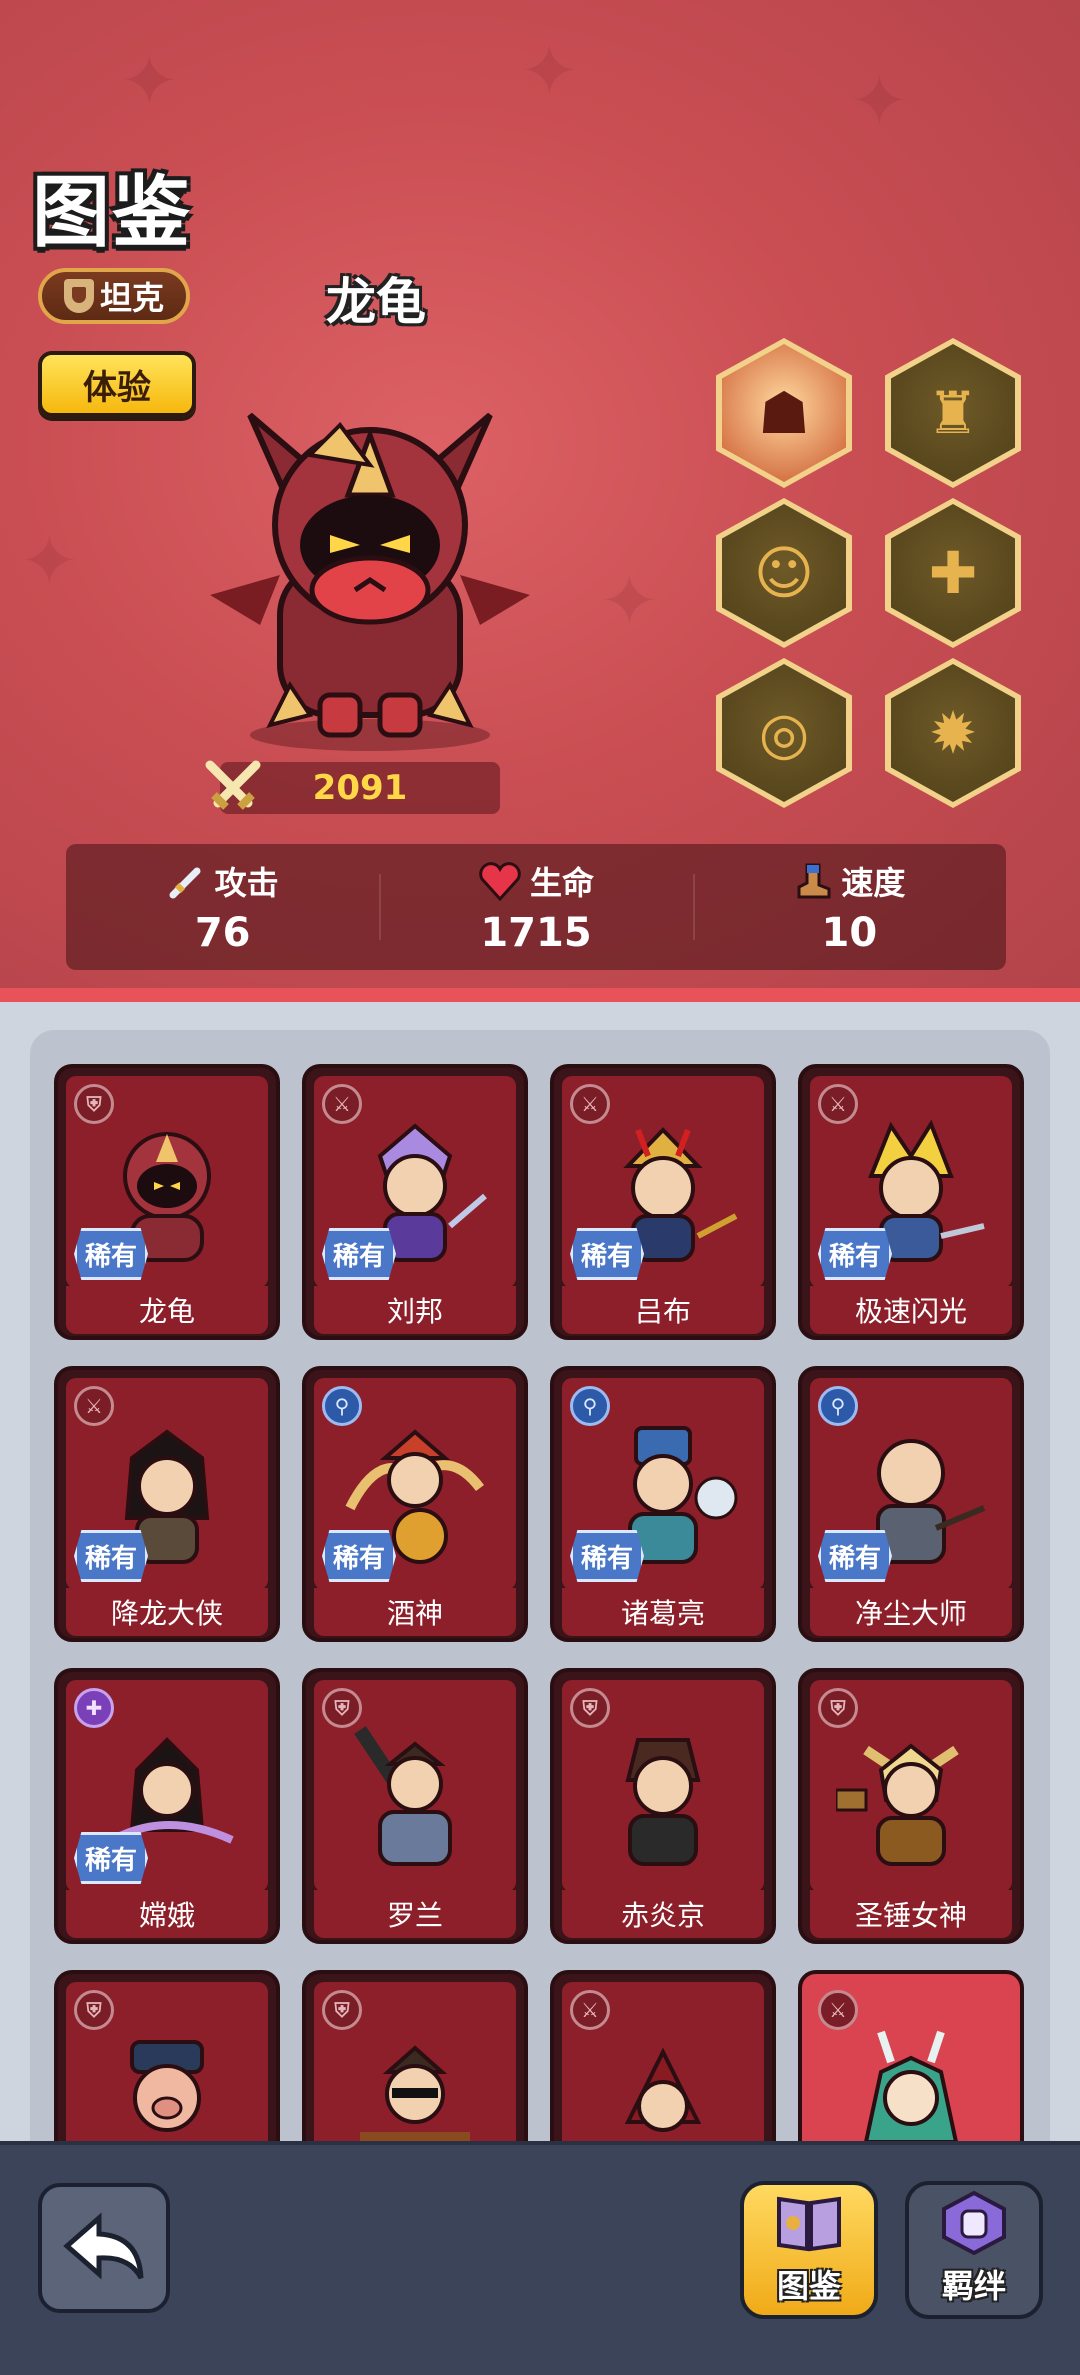 The width and height of the screenshot is (1080, 2375). I want to click on hero-name: 罗兰, so click(415, 1914).